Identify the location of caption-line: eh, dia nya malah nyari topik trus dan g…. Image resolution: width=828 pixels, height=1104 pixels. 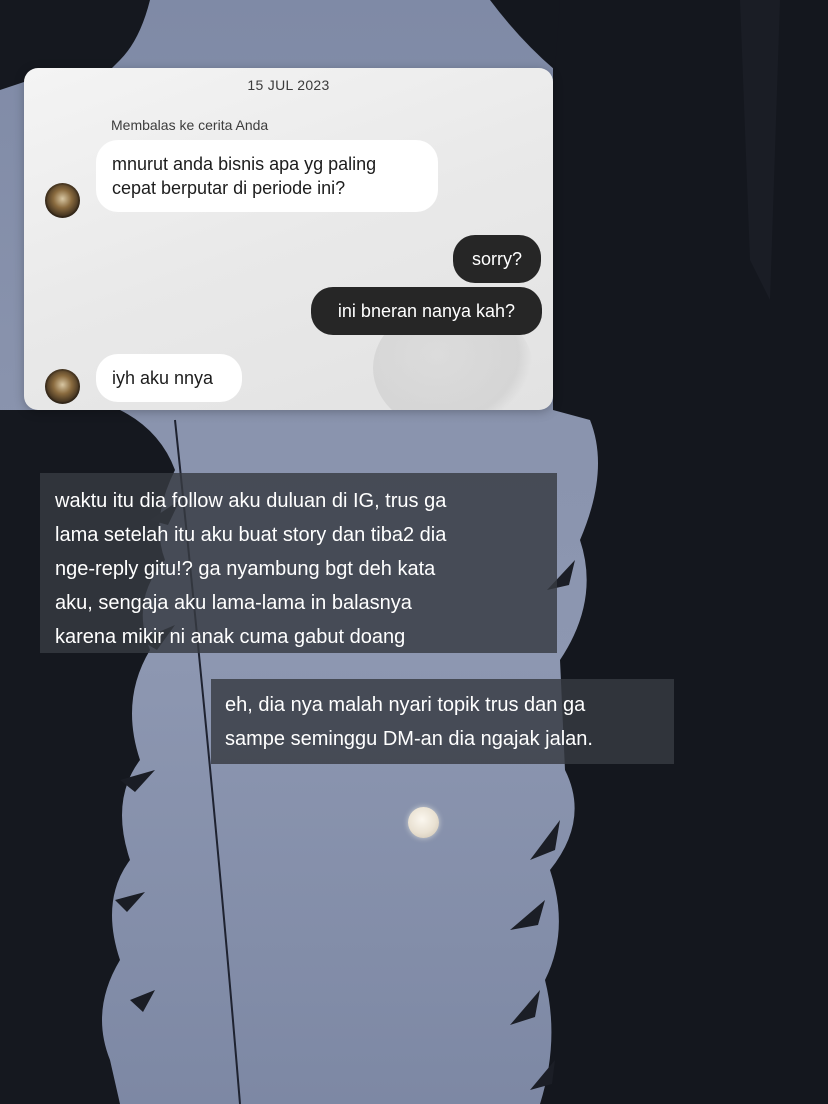
(405, 705).